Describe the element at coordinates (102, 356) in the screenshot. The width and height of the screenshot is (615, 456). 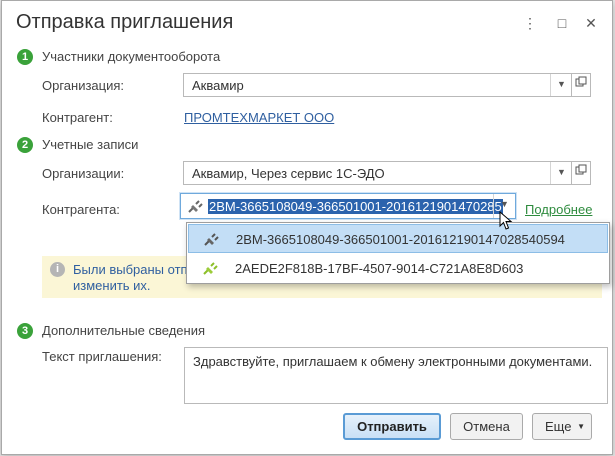
I see `invitation-text-label: Текст приглашения:` at that location.